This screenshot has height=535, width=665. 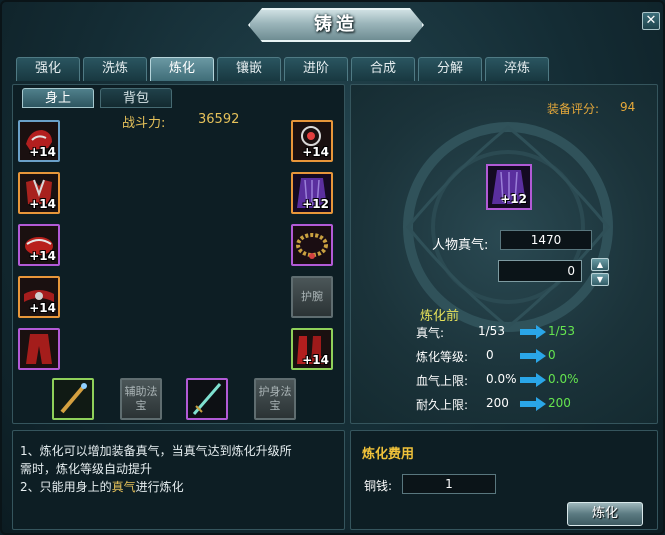 What do you see at coordinates (540, 271) in the screenshot?
I see `quantity-input` at bounding box center [540, 271].